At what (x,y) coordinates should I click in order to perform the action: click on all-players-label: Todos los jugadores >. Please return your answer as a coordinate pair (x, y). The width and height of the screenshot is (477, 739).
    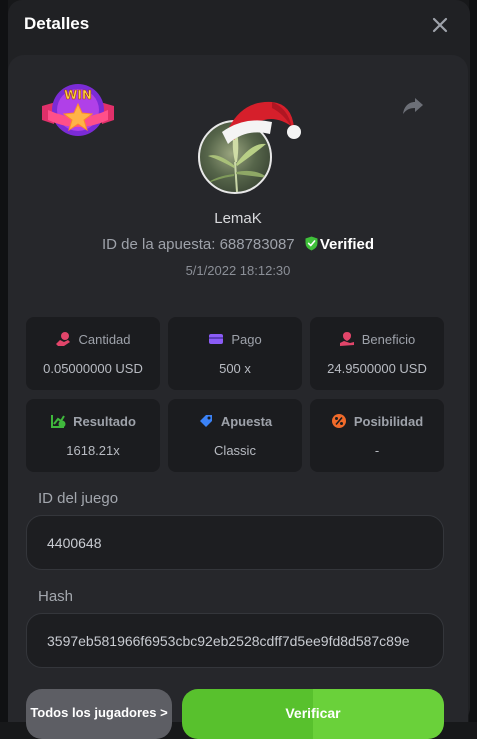
    Looking at the image, I should click on (99, 712).